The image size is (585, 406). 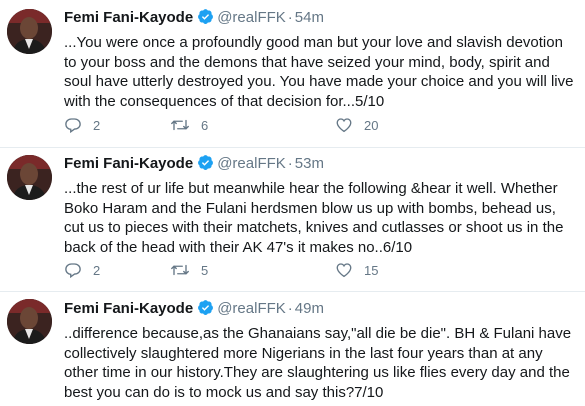 What do you see at coordinates (356, 270) in the screenshot?
I see `like-button: 15` at bounding box center [356, 270].